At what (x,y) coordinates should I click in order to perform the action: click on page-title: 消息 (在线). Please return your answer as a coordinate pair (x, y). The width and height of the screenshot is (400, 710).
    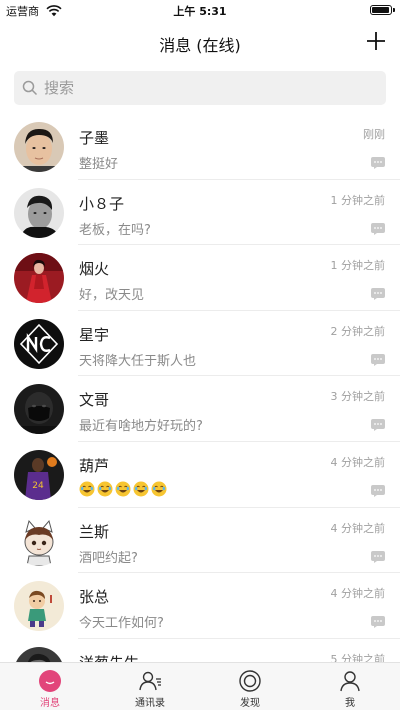
    Looking at the image, I should click on (200, 45).